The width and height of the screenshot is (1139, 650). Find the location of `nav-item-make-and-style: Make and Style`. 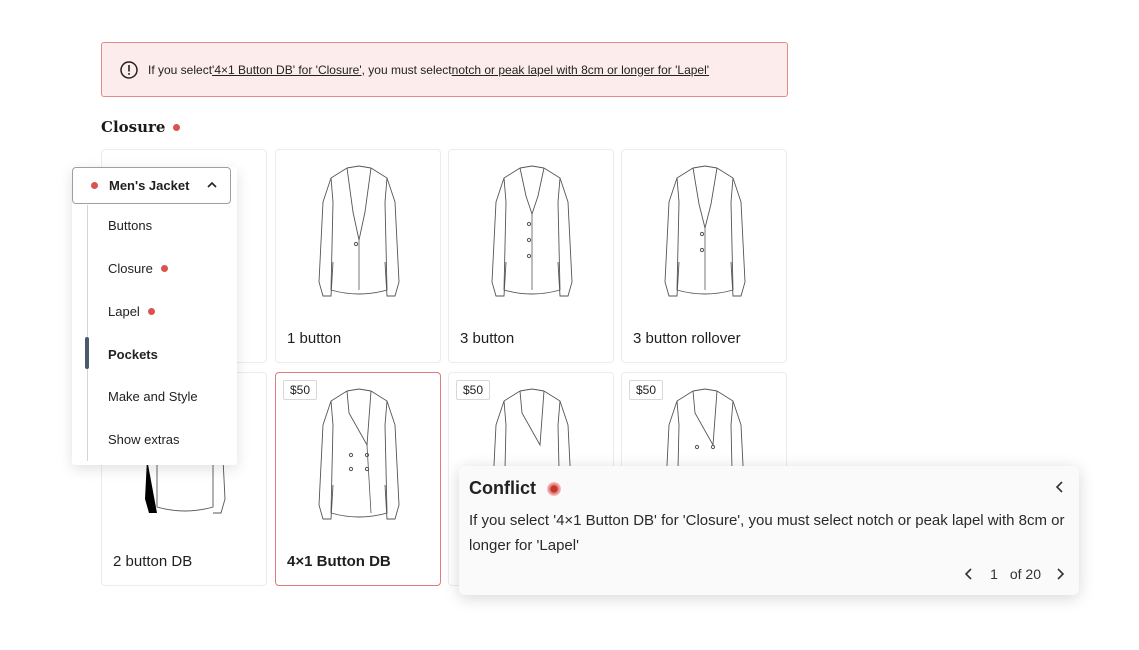

nav-item-make-and-style: Make and Style is located at coordinates (153, 396).